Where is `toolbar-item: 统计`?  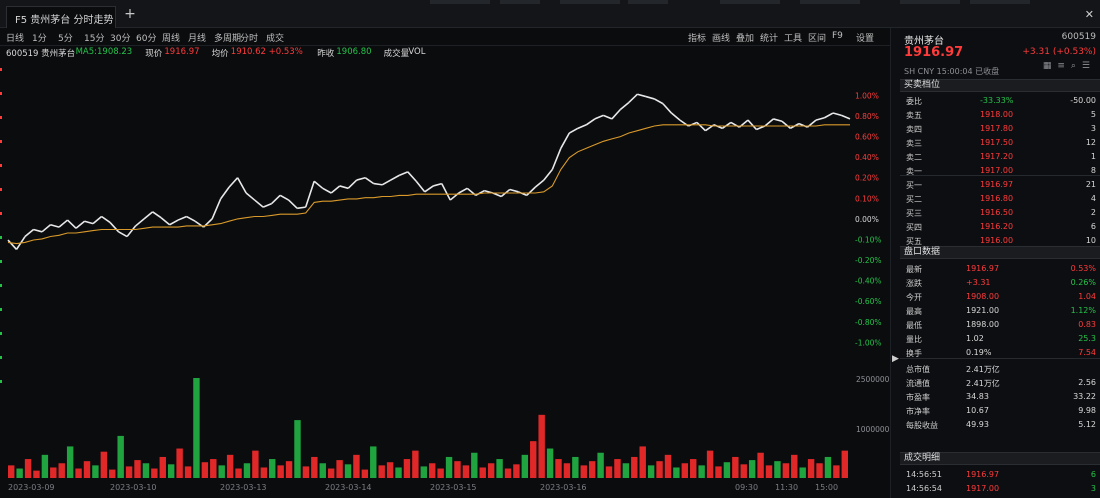
toolbar-item: 统计 is located at coordinates (769, 37).